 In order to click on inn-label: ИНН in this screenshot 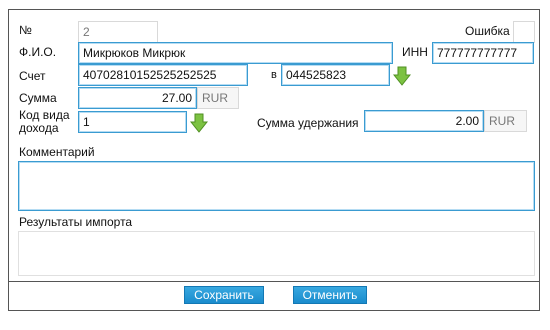, I will do `click(415, 52)`.